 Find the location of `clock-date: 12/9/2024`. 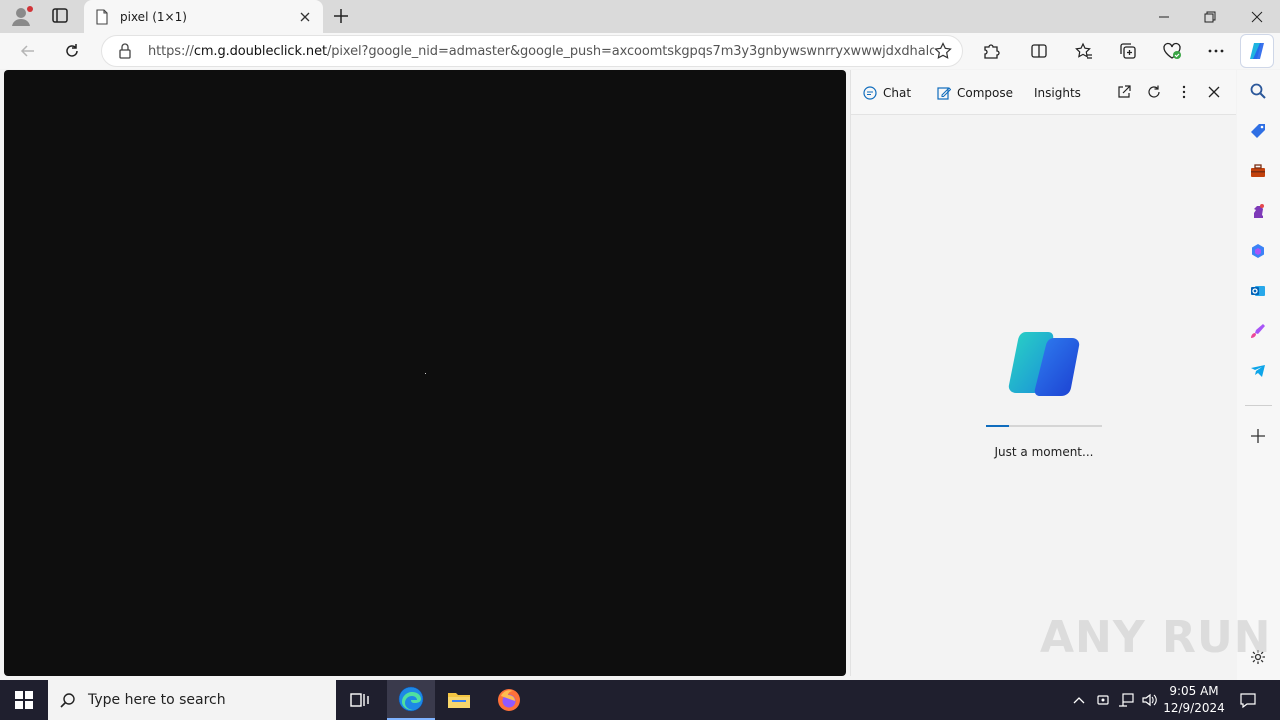

clock-date: 12/9/2024 is located at coordinates (1194, 708).